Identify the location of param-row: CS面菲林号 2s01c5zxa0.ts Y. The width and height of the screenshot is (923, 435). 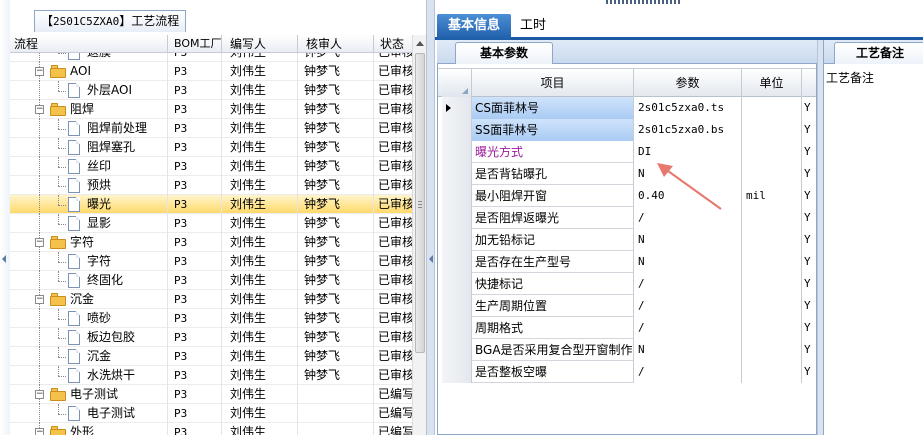
(629, 108).